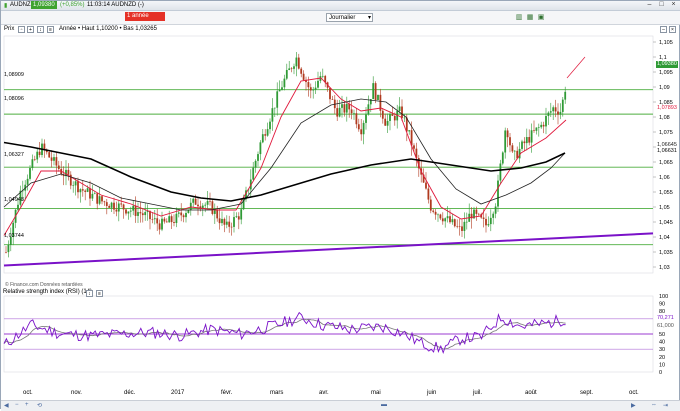 The width and height of the screenshot is (680, 411). I want to click on bar-chart-icon: ▥, so click(519, 17).